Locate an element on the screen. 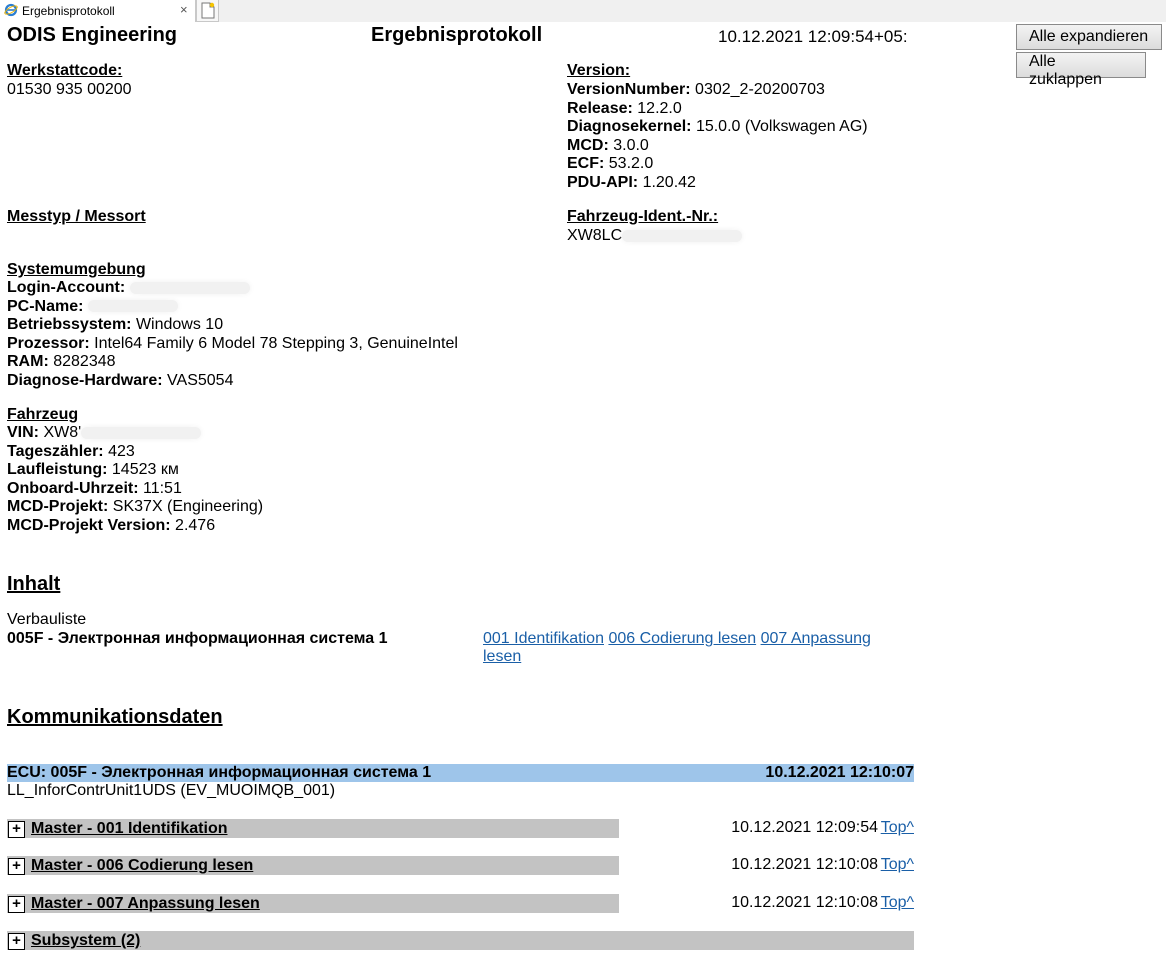  field-value: 1.20.42 is located at coordinates (669, 182).